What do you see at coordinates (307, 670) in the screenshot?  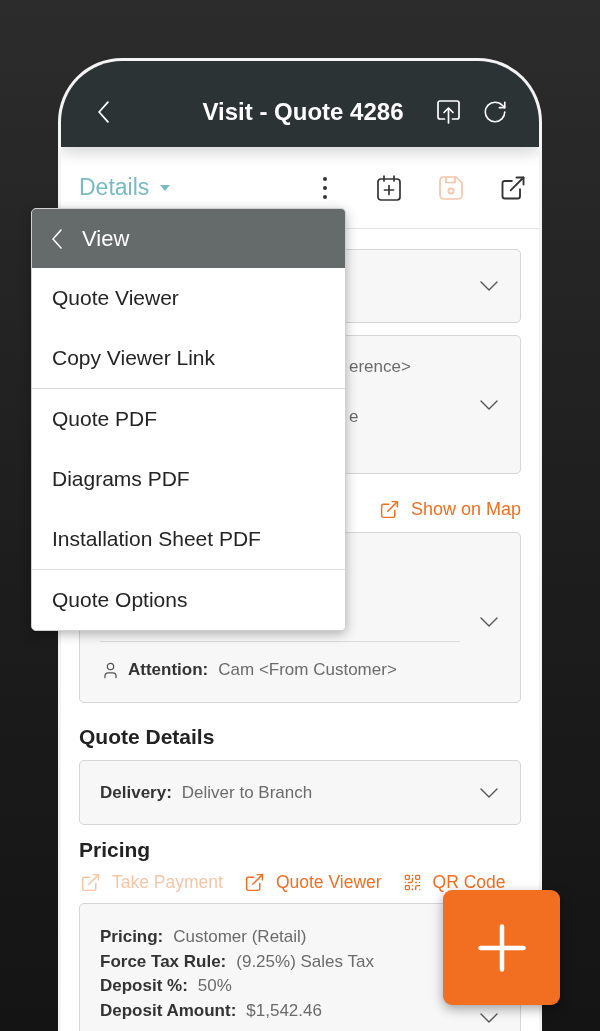 I see `field-value: Cam <From Customer>` at bounding box center [307, 670].